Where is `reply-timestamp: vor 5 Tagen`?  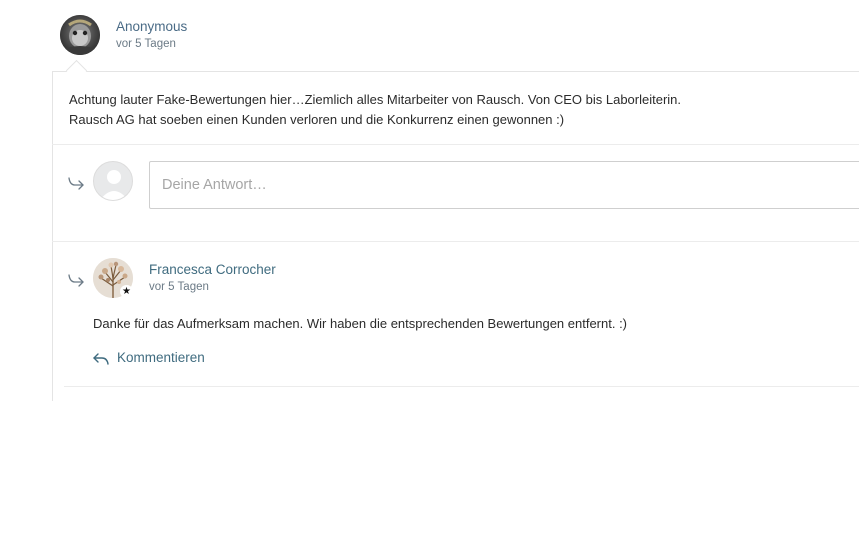 reply-timestamp: vor 5 Tagen is located at coordinates (179, 287).